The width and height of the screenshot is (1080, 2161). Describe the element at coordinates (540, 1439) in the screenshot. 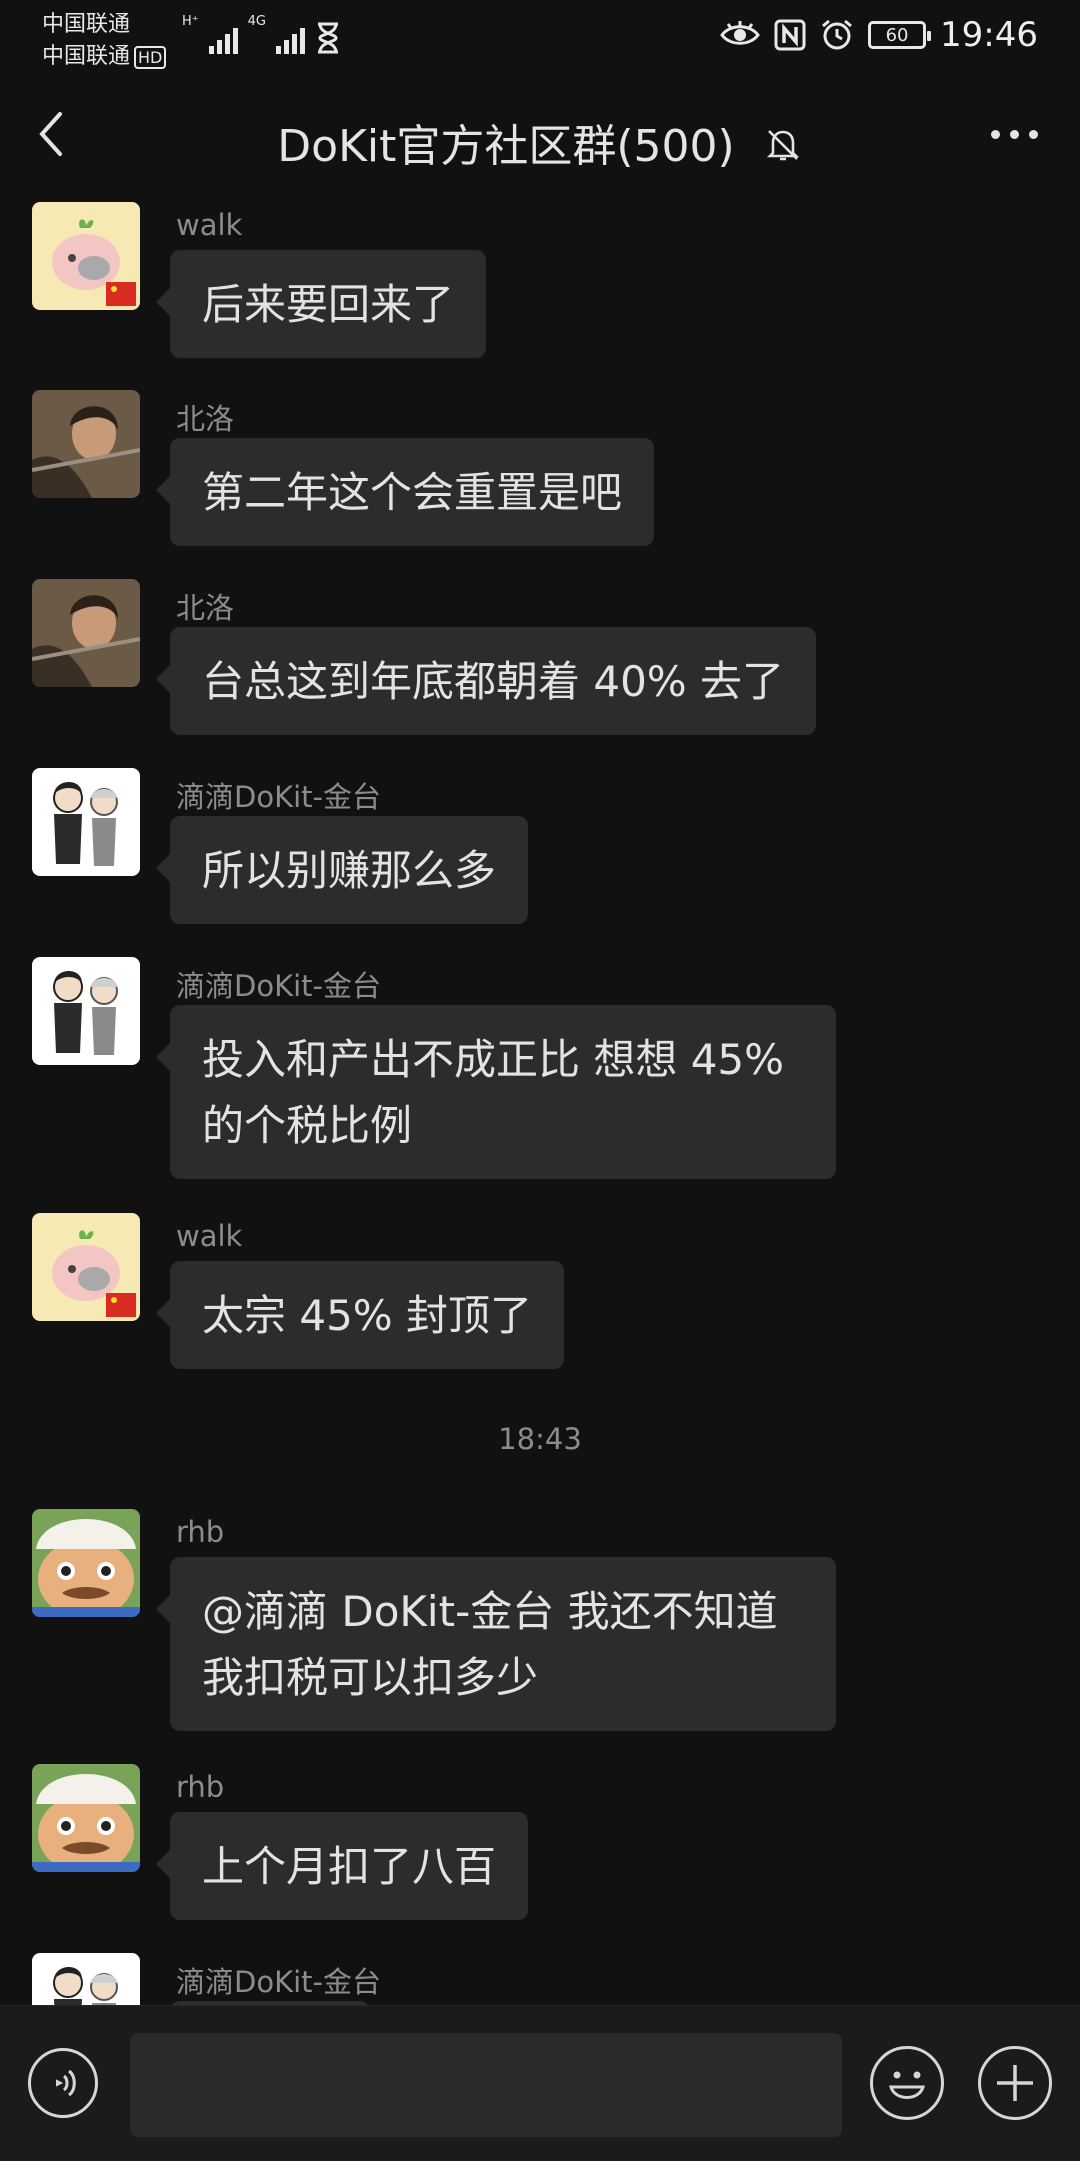

I see `time-divider: 18:43` at that location.